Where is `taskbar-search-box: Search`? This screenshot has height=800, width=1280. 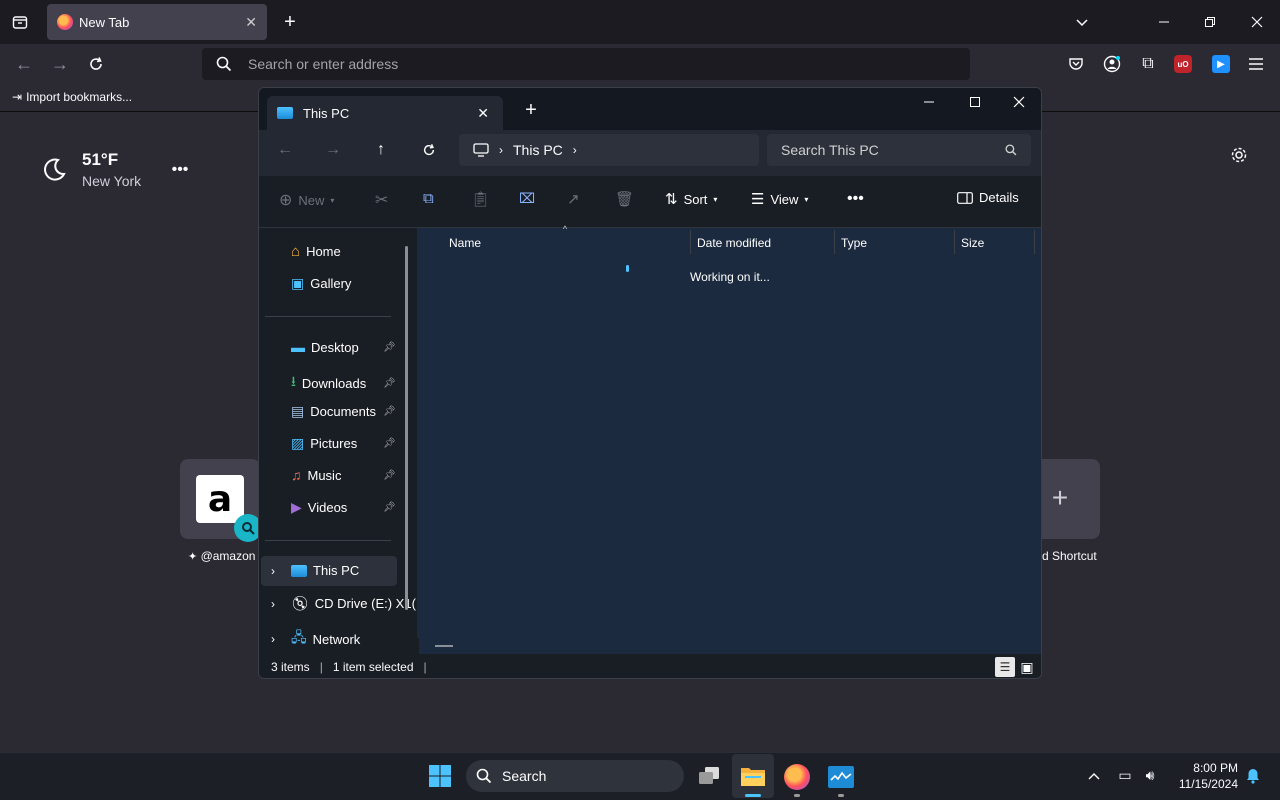
taskbar-search-box: Search is located at coordinates (575, 776).